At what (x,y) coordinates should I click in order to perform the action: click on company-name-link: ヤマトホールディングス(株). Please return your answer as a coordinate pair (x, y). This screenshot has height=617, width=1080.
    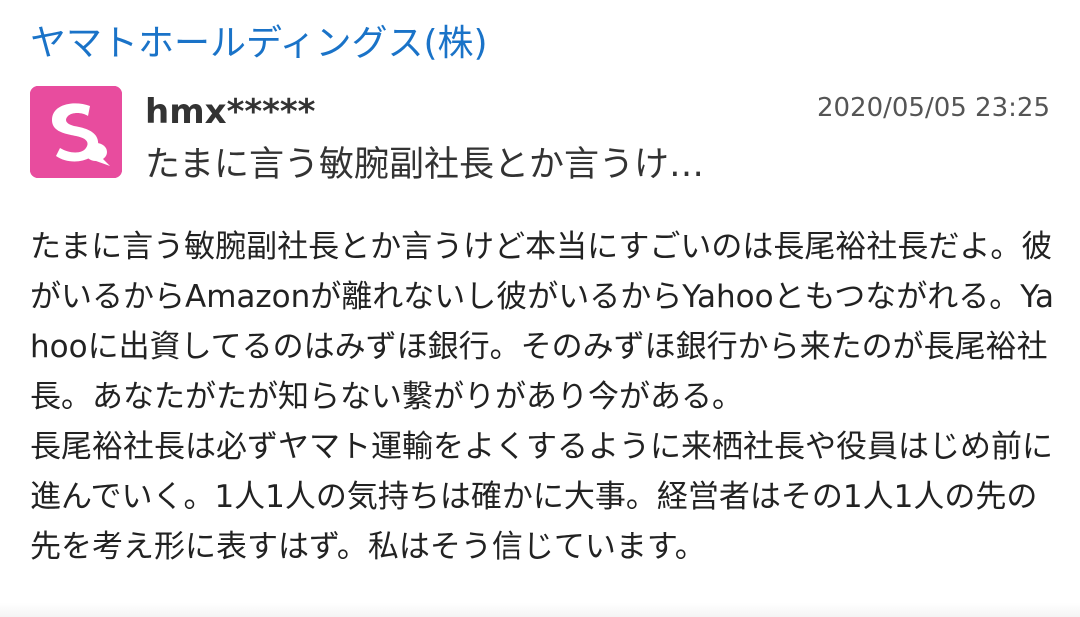
    Looking at the image, I should click on (259, 44).